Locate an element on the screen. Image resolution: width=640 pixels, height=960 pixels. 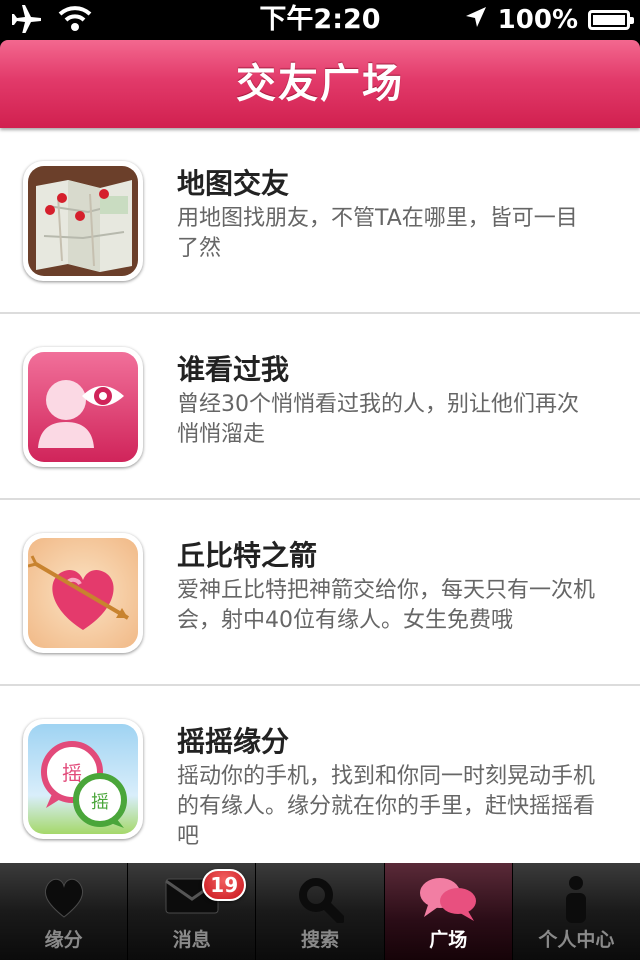
tab-search: 搜索 is located at coordinates (319, 911).